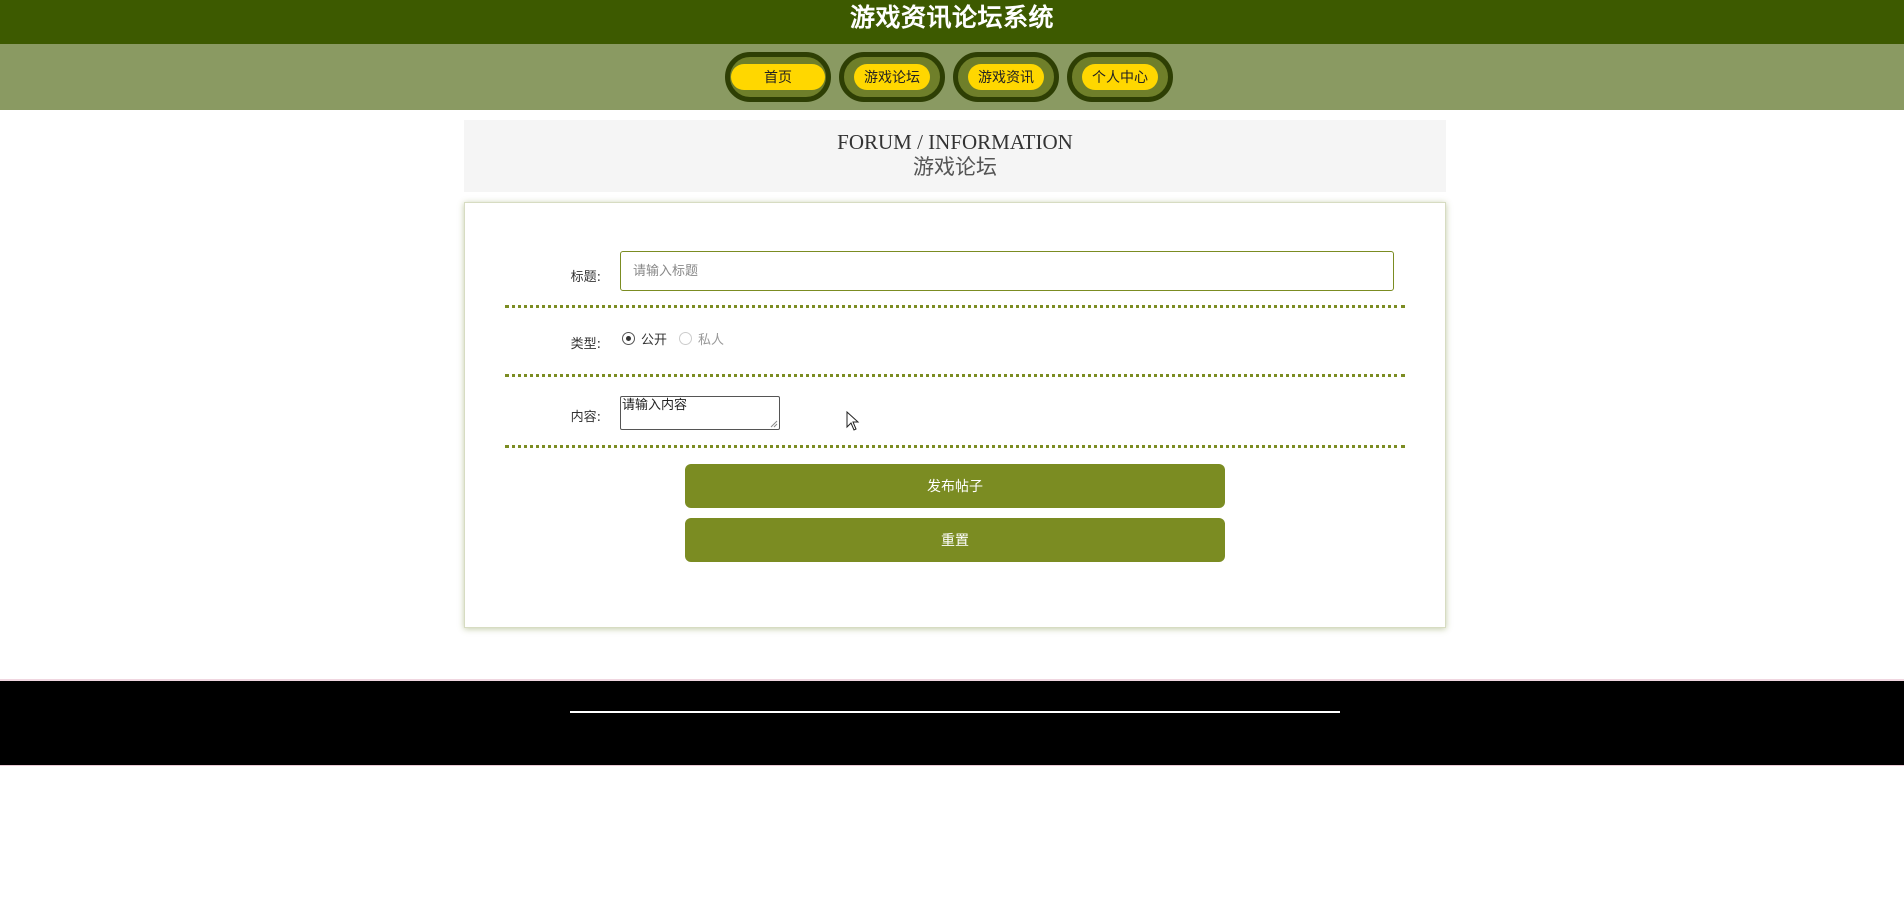 Image resolution: width=1904 pixels, height=908 pixels. Describe the element at coordinates (951, 17) in the screenshot. I see `site-title: 游戏资讯论坛系统` at that location.